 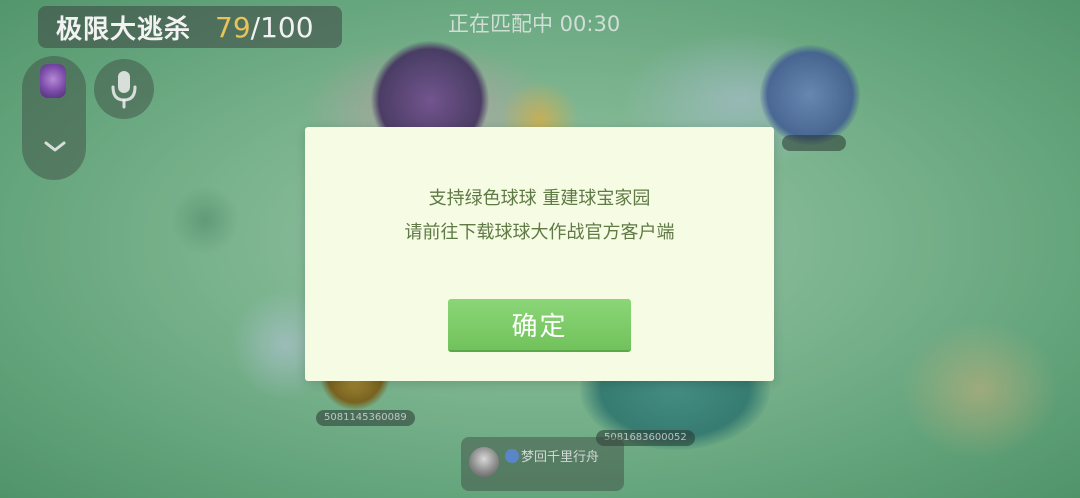 What do you see at coordinates (534, 24) in the screenshot?
I see `matching-status: 正在匹配中 00:30` at bounding box center [534, 24].